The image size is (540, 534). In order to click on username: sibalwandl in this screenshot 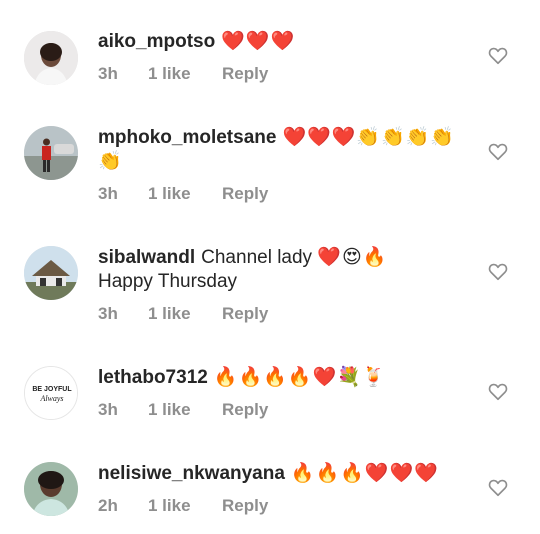, I will do `click(146, 257)`.